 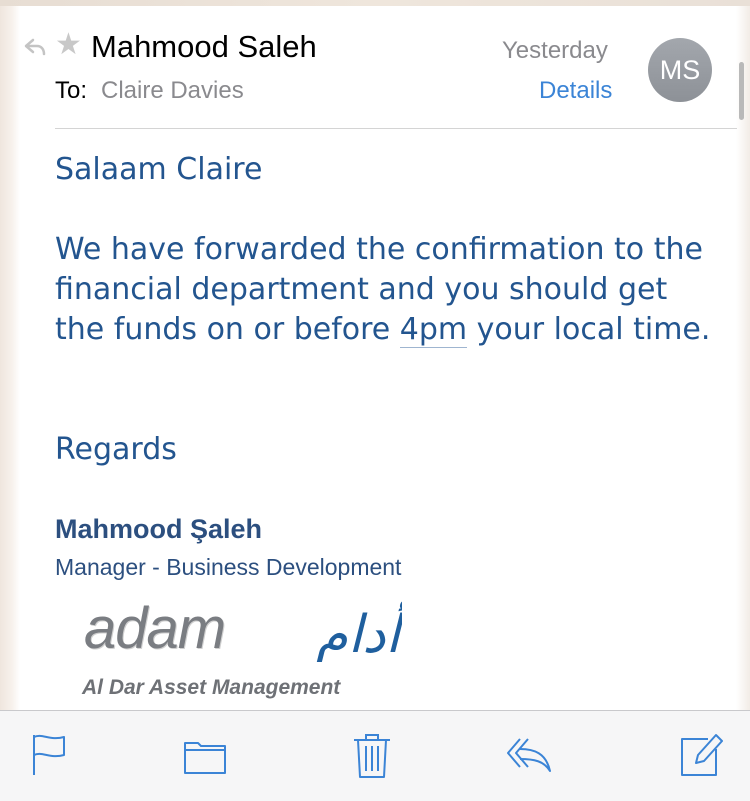 I want to click on compose-icon, so click(x=702, y=755).